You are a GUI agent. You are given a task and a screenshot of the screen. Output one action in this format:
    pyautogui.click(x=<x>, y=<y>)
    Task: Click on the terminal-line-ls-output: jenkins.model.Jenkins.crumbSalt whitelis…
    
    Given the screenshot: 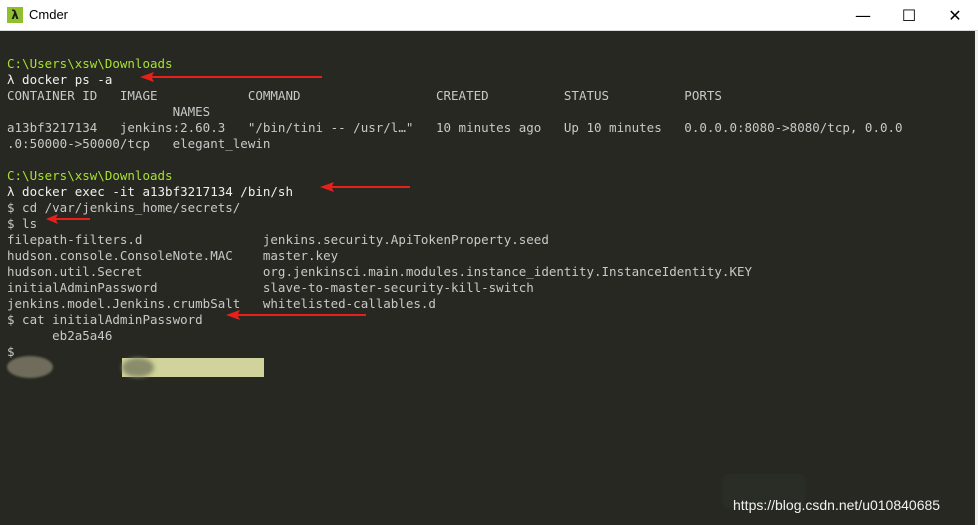 What is the action you would take?
    pyautogui.click(x=221, y=303)
    